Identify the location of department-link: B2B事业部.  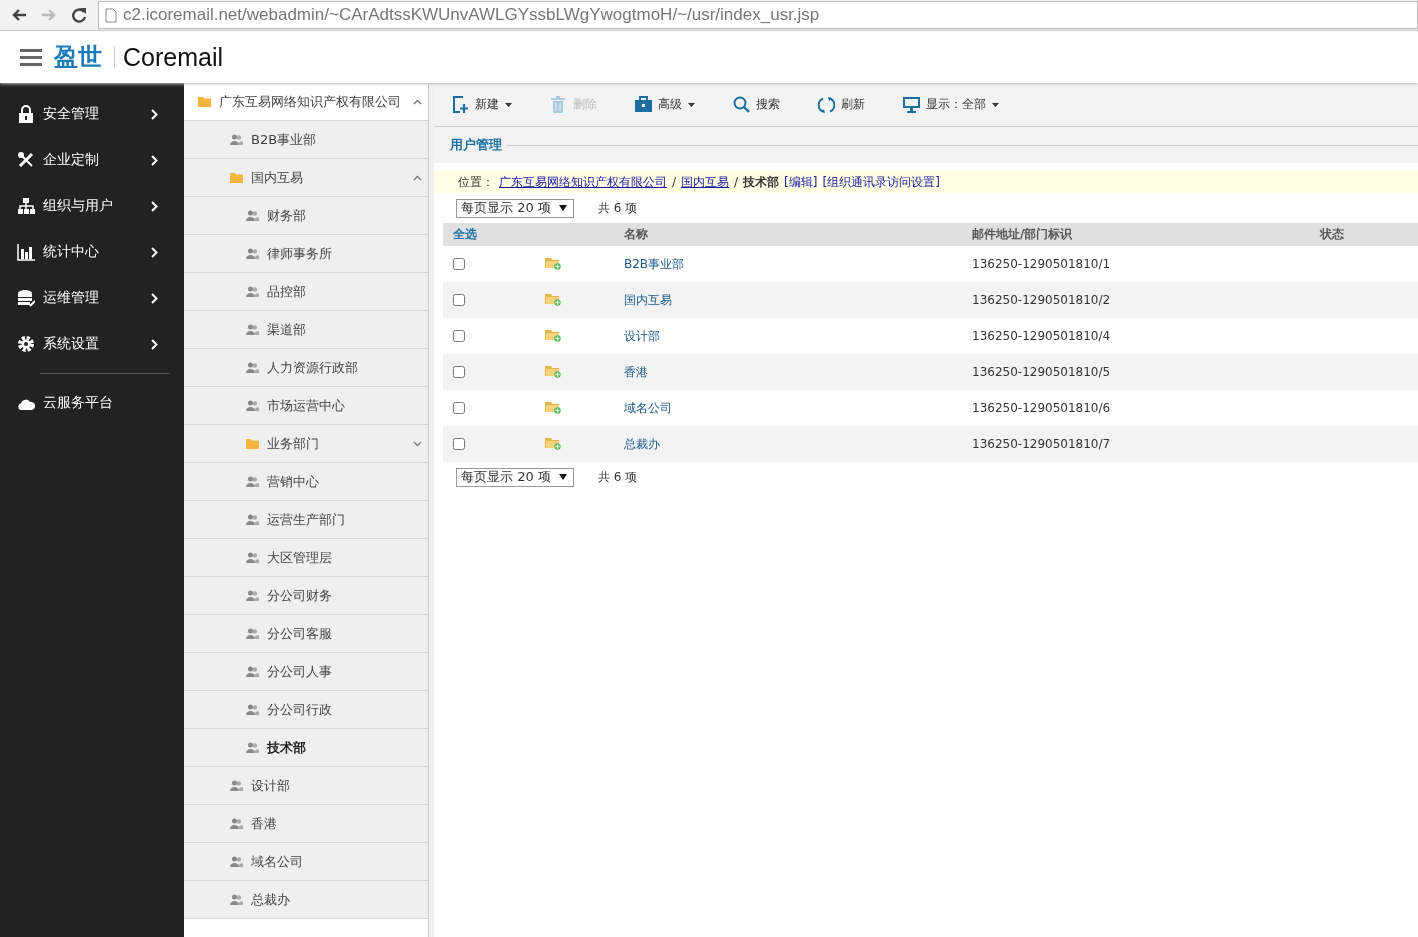
(788, 264).